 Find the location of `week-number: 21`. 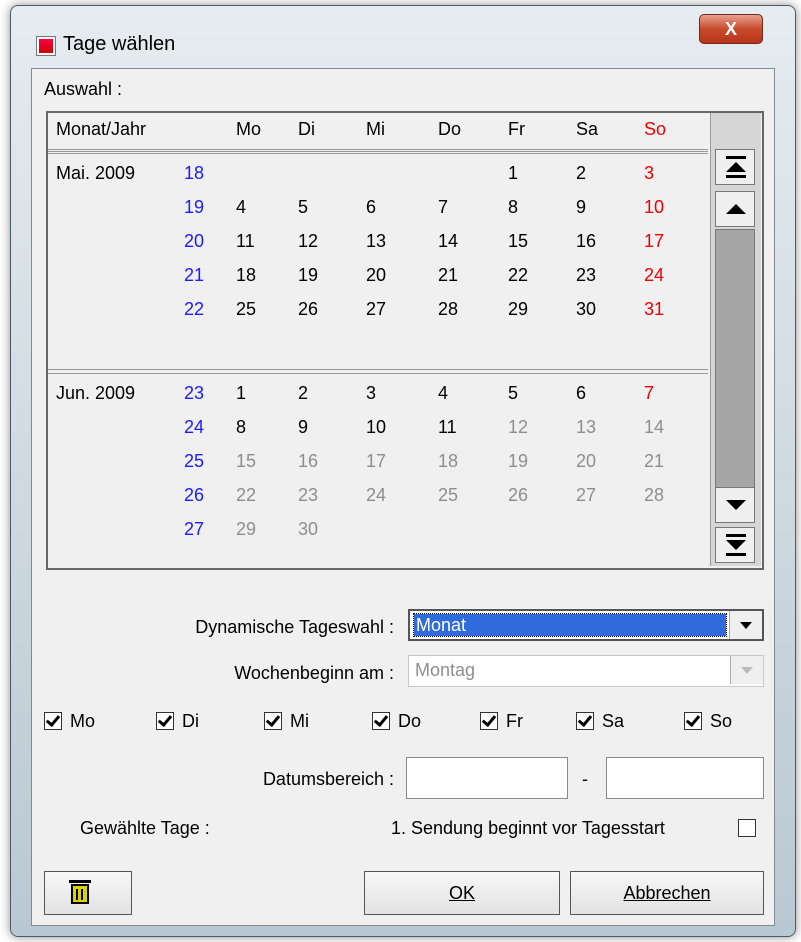

week-number: 21 is located at coordinates (204, 275).